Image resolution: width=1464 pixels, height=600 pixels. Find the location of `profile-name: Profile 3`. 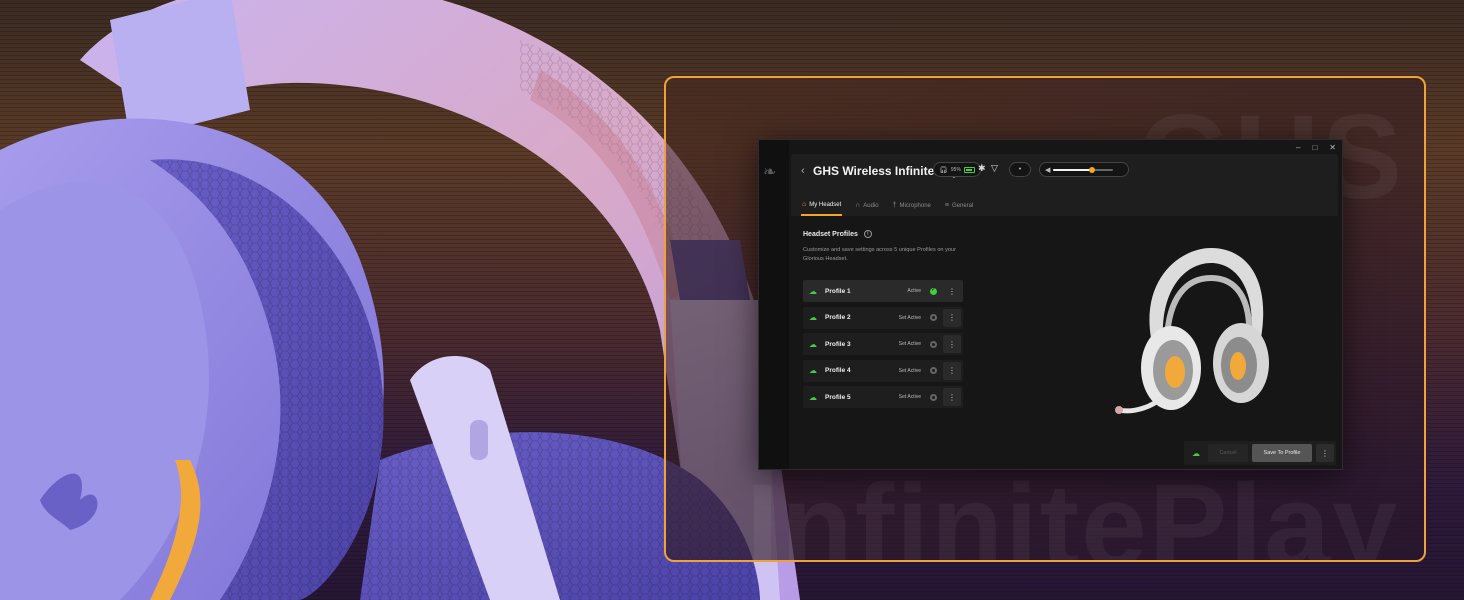

profile-name: Profile 3 is located at coordinates (838, 344).